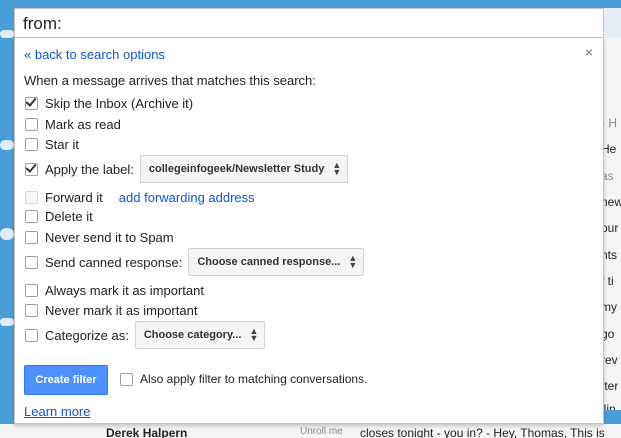 This screenshot has height=438, width=621. Describe the element at coordinates (121, 310) in the screenshot. I see `never-important-label: Never mark it as important` at that location.